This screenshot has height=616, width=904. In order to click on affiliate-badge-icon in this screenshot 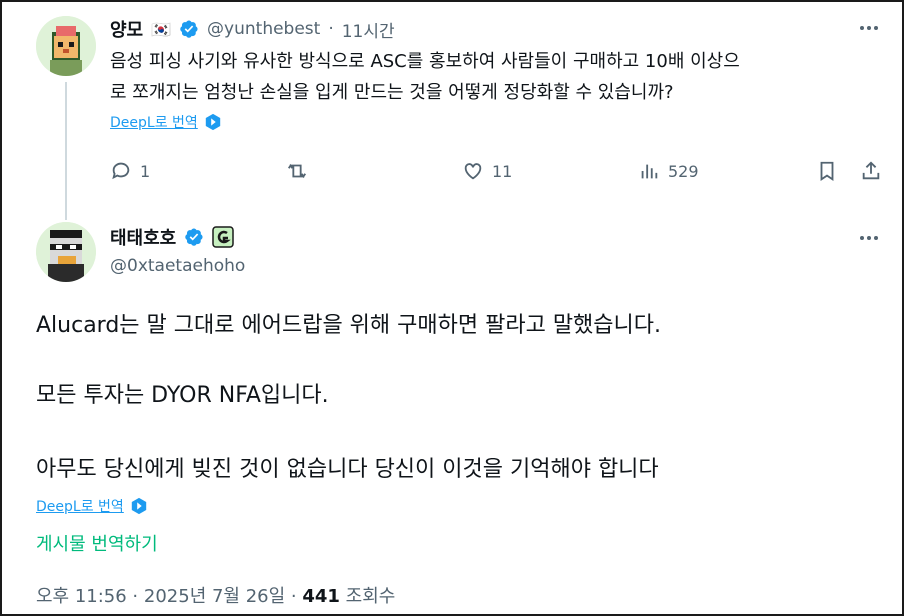, I will do `click(223, 237)`.